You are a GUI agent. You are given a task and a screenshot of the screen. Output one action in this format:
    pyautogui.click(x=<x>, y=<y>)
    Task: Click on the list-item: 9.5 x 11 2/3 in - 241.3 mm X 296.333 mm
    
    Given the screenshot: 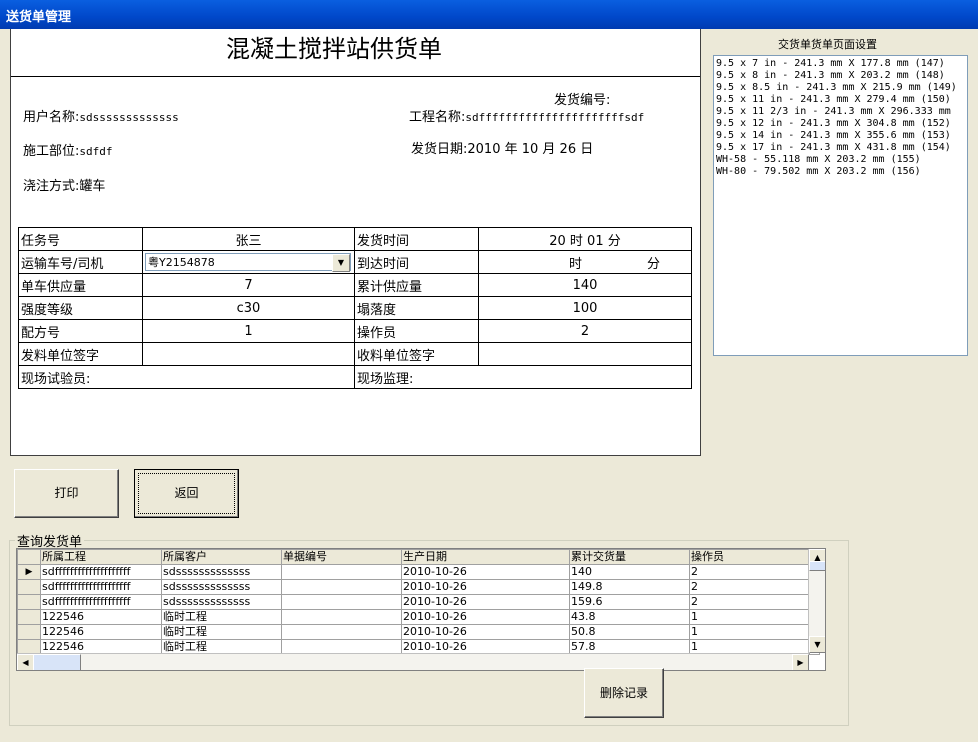 What is the action you would take?
    pyautogui.click(x=840, y=112)
    